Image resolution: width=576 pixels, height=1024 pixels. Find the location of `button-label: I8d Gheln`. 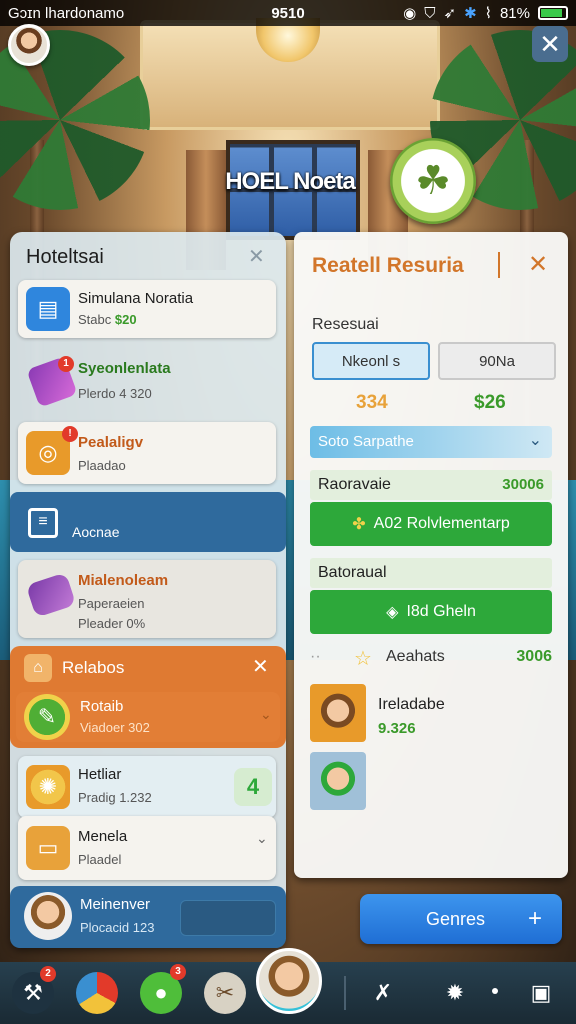

button-label: I8d Gheln is located at coordinates (441, 611).